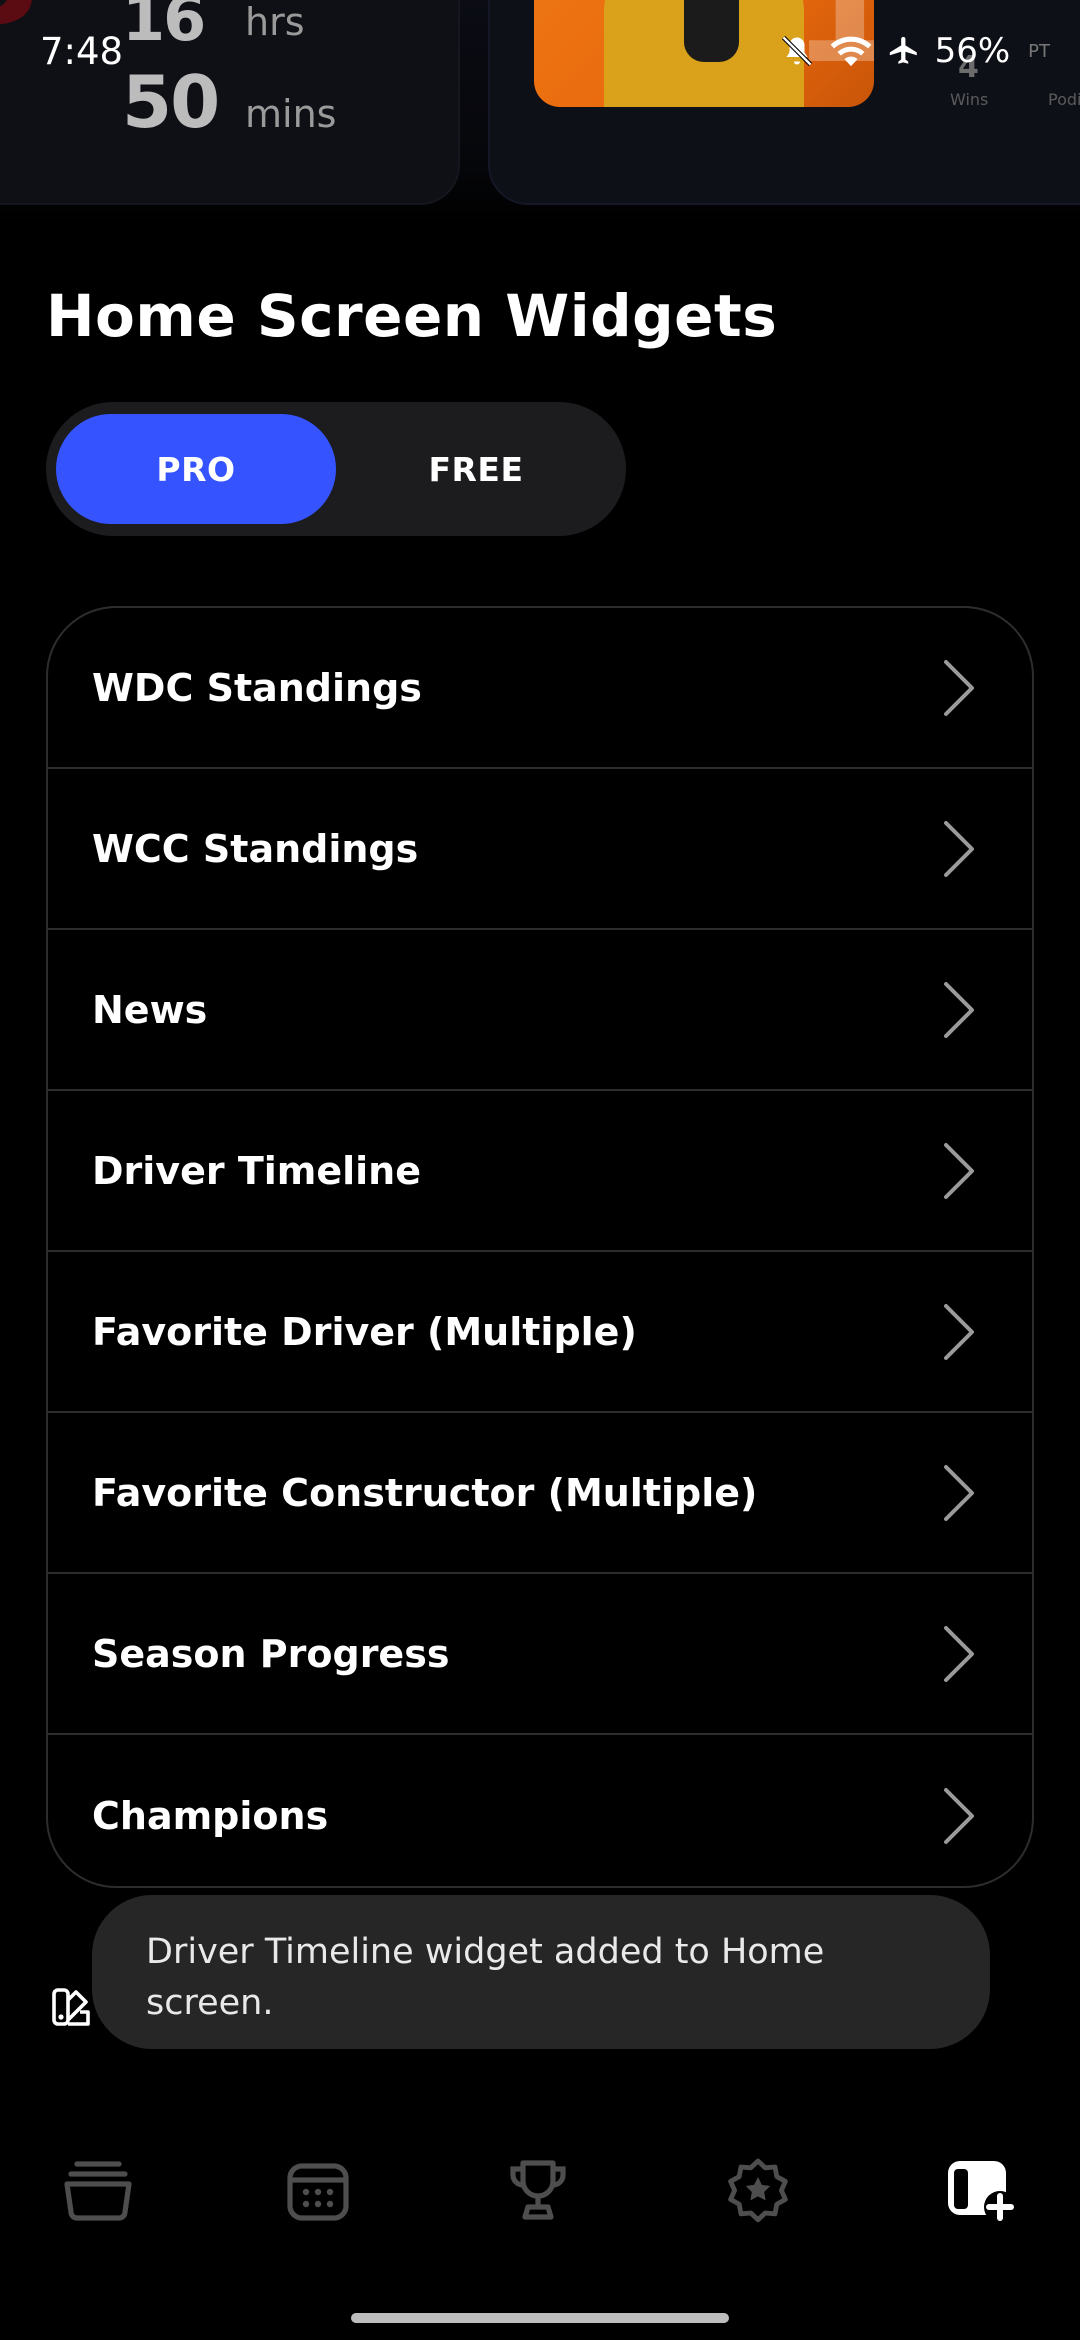  Describe the element at coordinates (257, 687) in the screenshot. I see `widget-label: WDC Standings` at that location.